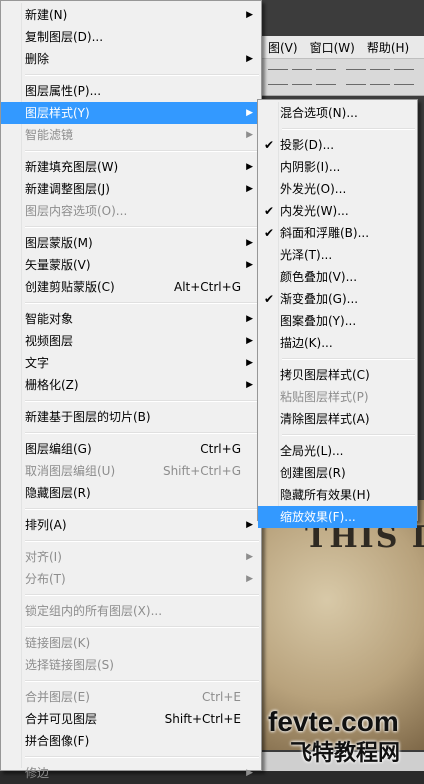  I want to click on main-menu-item-5: 图层样式(Y) ▶, so click(131, 113).